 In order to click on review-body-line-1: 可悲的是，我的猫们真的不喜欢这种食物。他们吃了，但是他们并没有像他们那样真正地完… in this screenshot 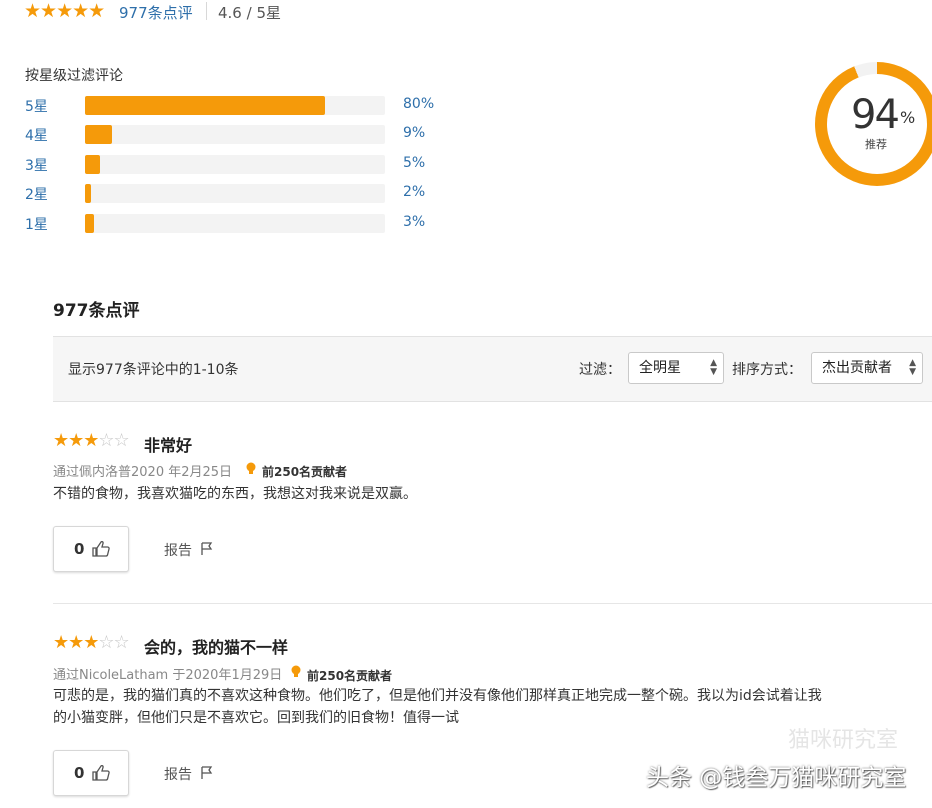, I will do `click(437, 696)`.